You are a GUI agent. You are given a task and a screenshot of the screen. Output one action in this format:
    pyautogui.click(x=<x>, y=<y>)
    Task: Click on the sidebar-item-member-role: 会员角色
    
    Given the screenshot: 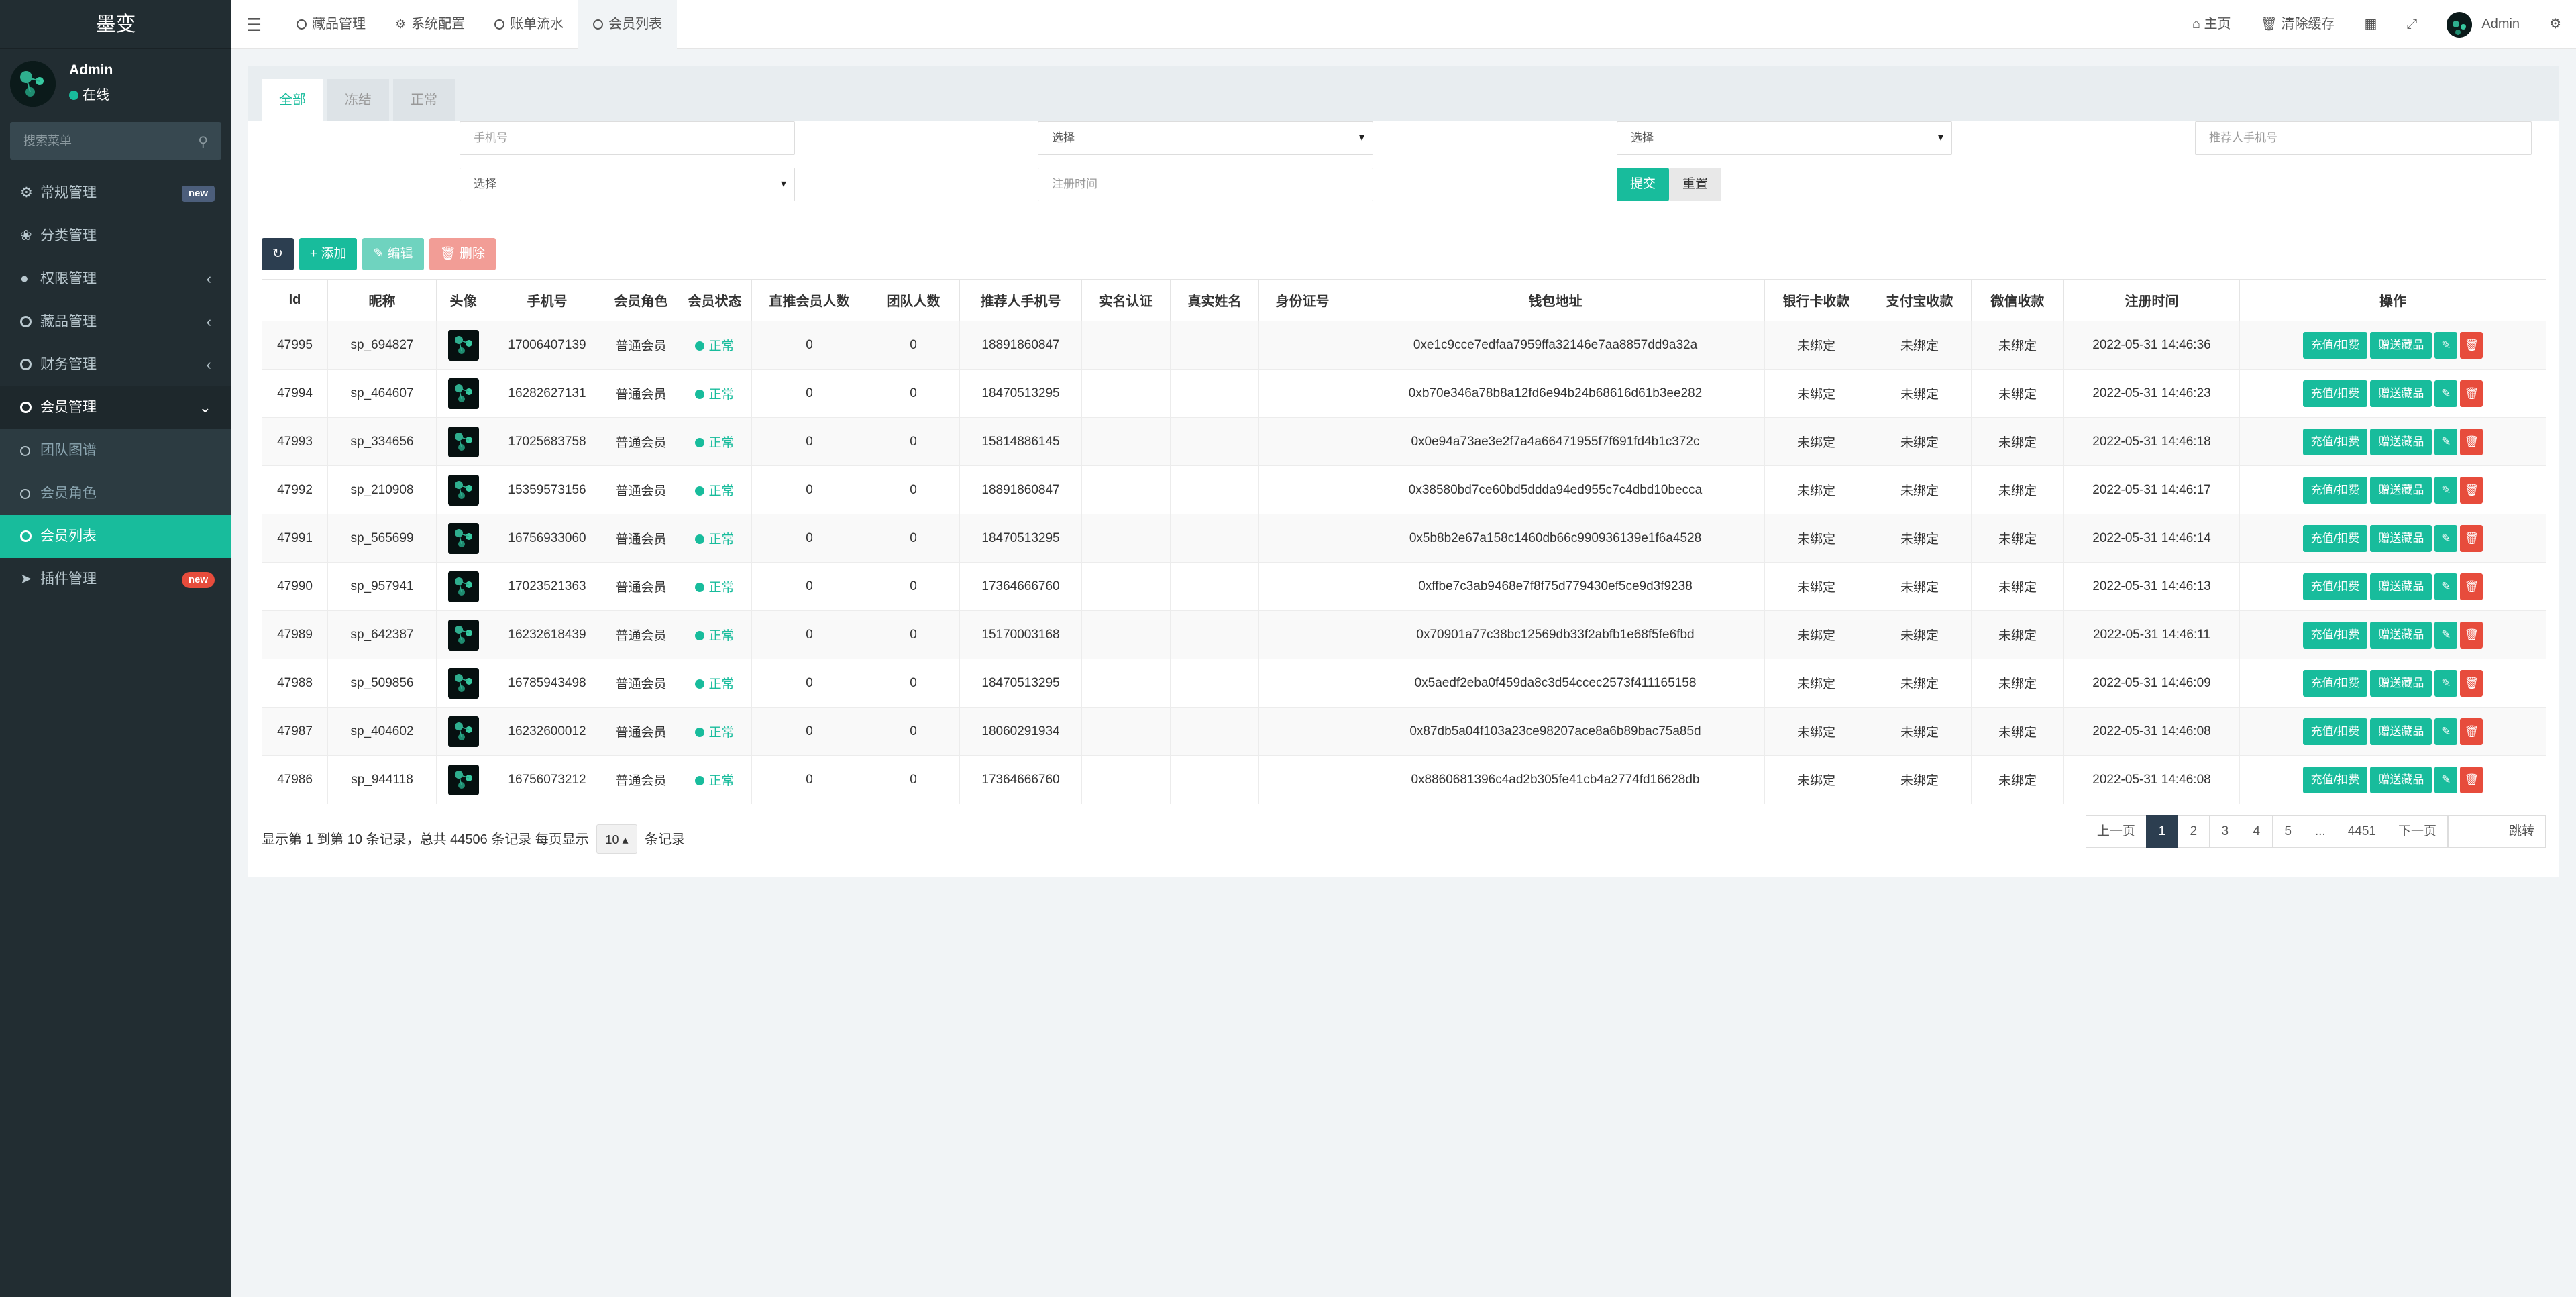 What is the action you would take?
    pyautogui.click(x=115, y=493)
    